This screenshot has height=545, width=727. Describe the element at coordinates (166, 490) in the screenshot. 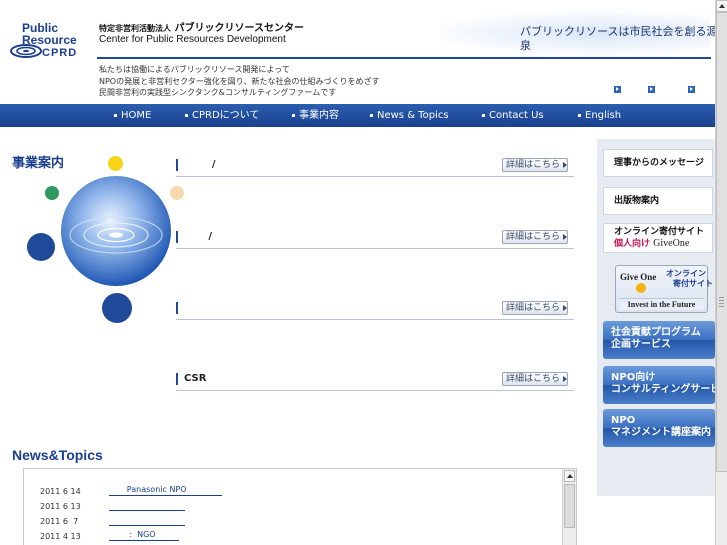

I see `news-link: Panasonic NPO` at that location.